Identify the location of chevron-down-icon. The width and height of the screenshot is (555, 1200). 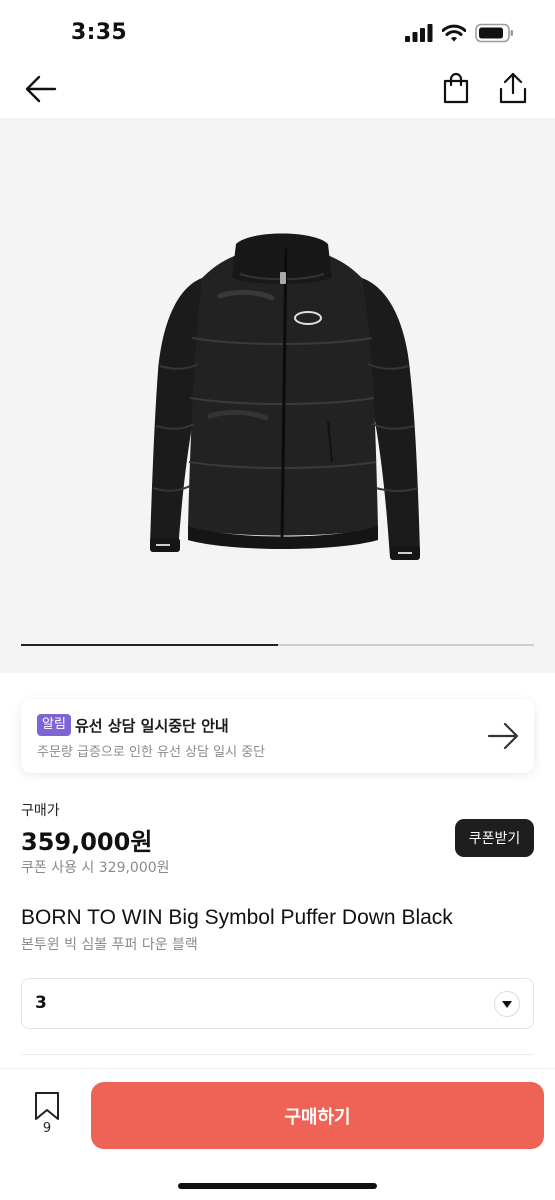
(507, 1004).